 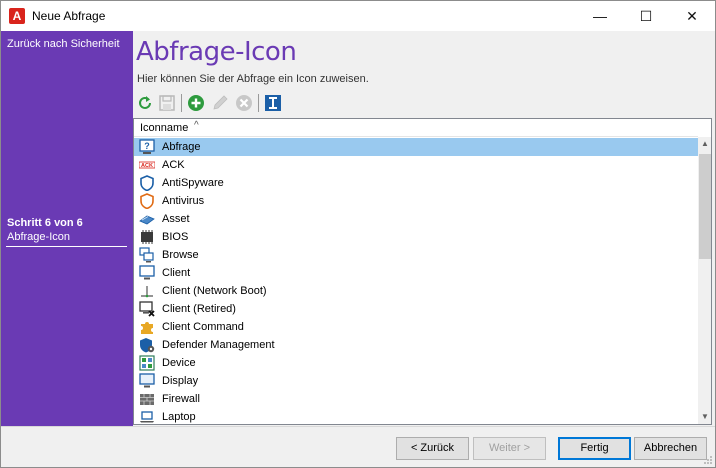 I want to click on list-item-label: Defender Management, so click(x=218, y=345).